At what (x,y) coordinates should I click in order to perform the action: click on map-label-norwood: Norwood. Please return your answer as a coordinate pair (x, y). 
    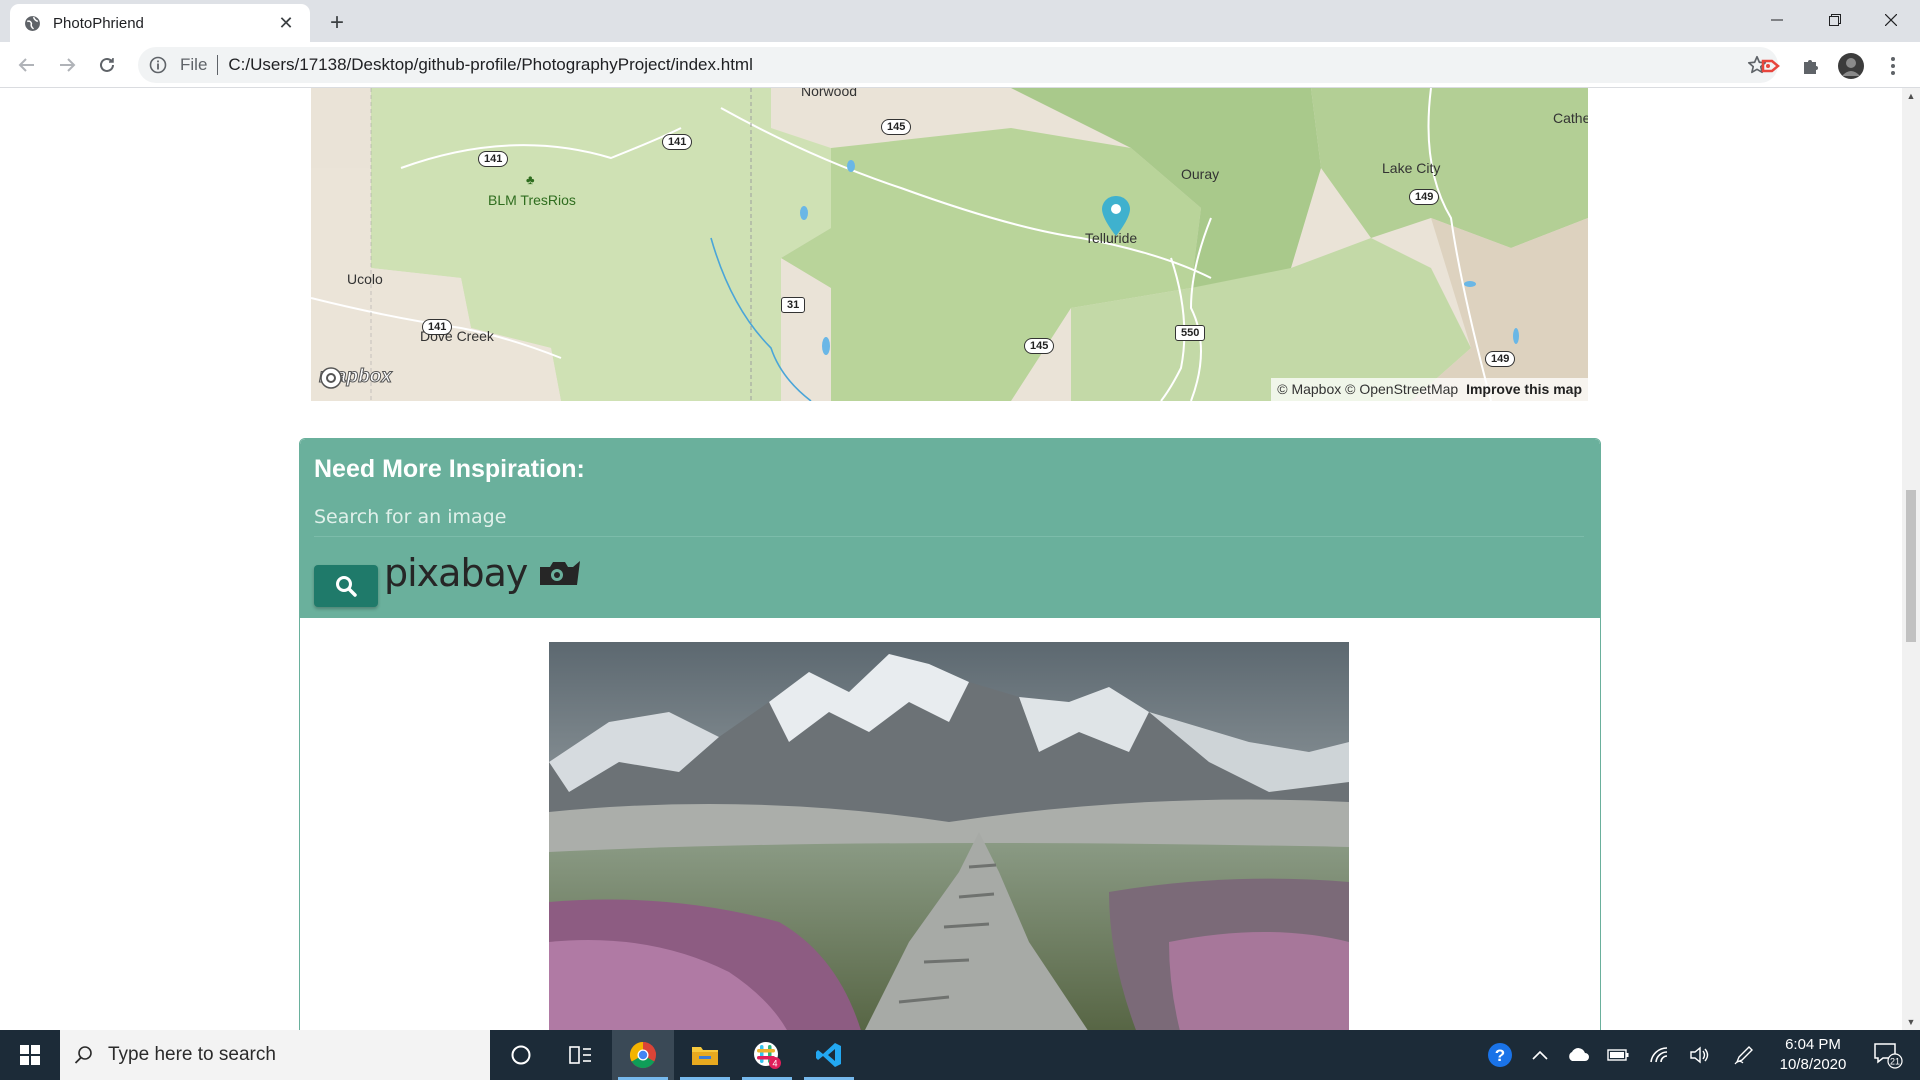
    Looking at the image, I should click on (829, 93).